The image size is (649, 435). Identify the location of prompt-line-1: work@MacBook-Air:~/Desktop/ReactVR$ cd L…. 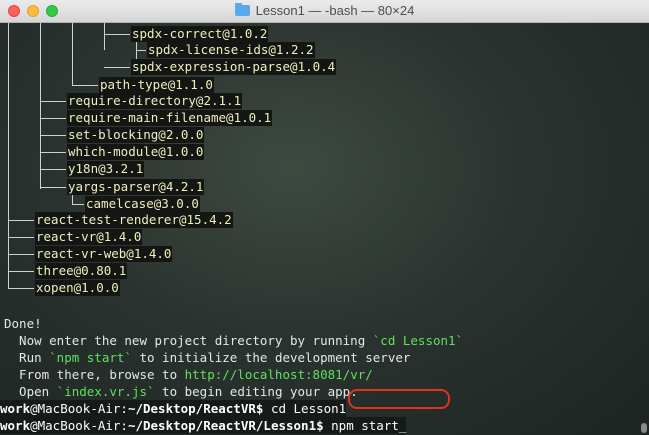
(173, 408).